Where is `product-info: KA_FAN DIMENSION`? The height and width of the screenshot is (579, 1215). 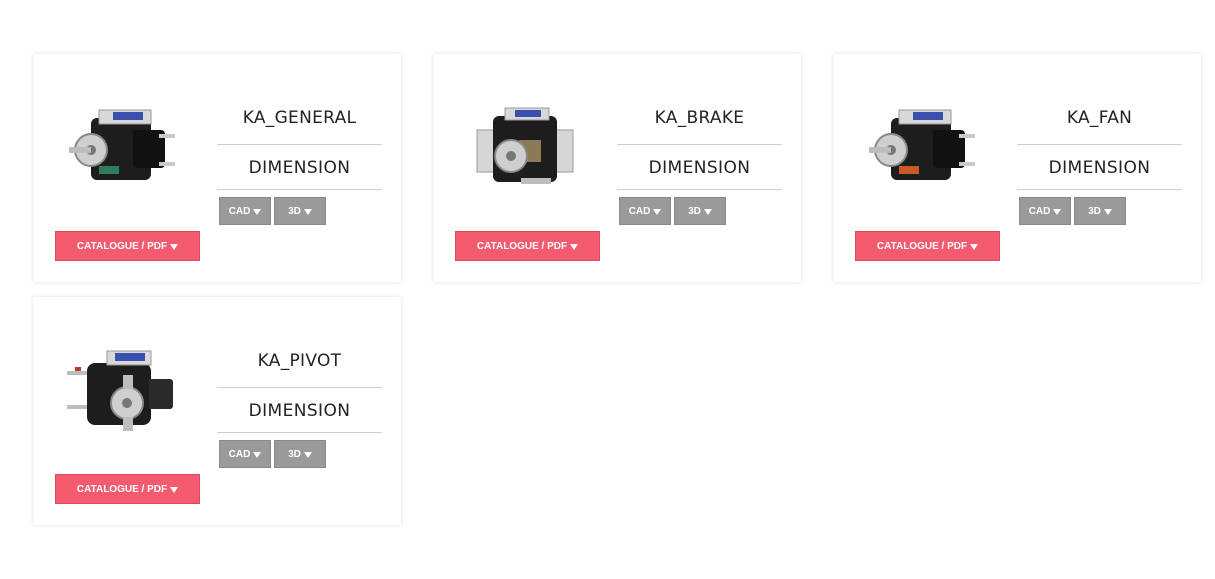
product-info: KA_FAN DIMENSION is located at coordinates (1099, 144).